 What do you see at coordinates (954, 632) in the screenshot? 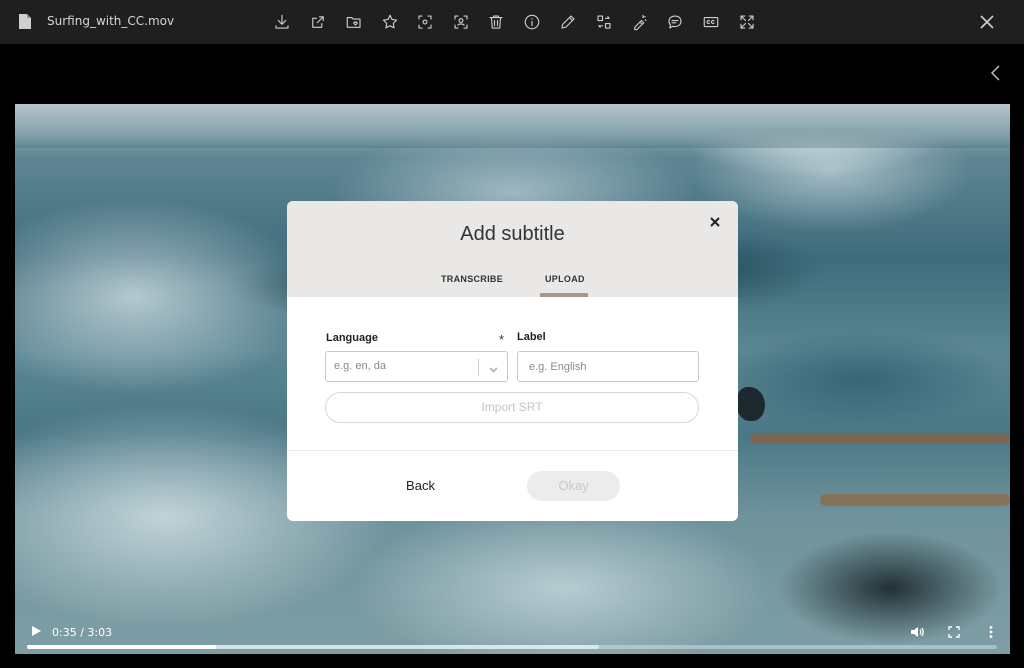
I see `fullscreen-icon` at bounding box center [954, 632].